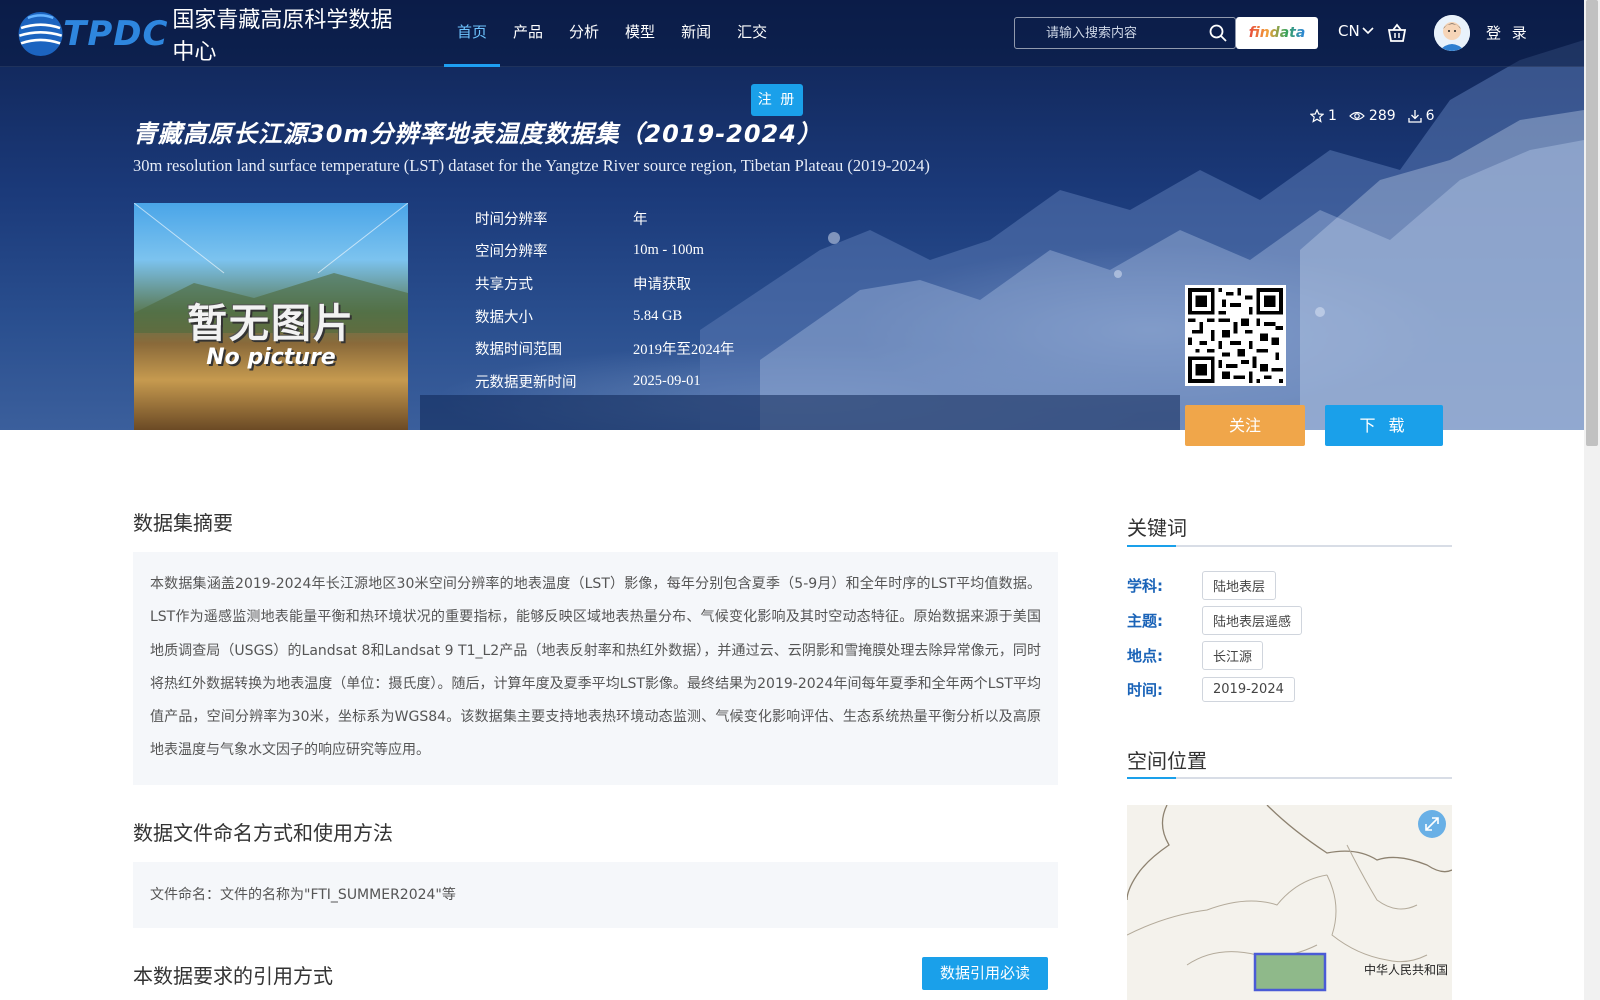 The height and width of the screenshot is (1000, 1600). What do you see at coordinates (605, 283) in the screenshot?
I see `meta-row: 共享方式 申请获取` at bounding box center [605, 283].